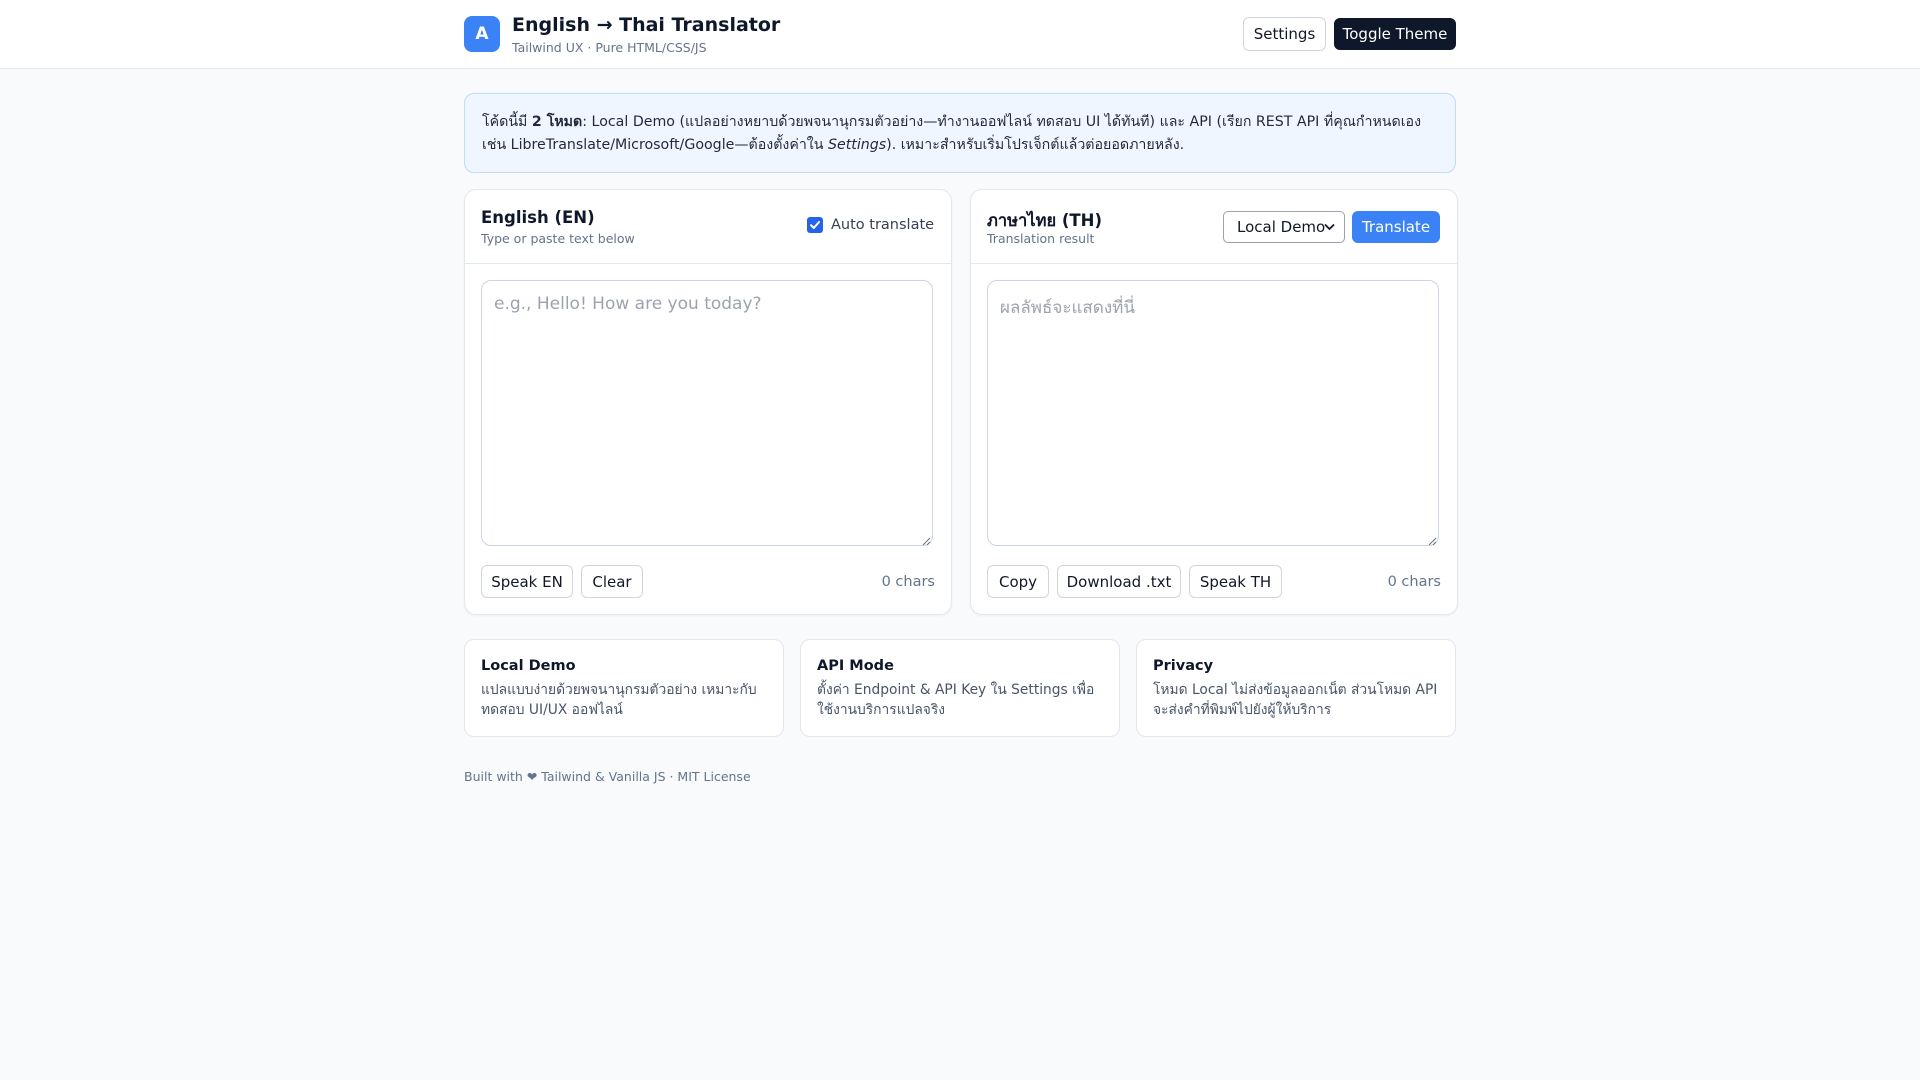 The width and height of the screenshot is (1920, 1080). I want to click on app-title: English → Thai Translator, so click(646, 25).